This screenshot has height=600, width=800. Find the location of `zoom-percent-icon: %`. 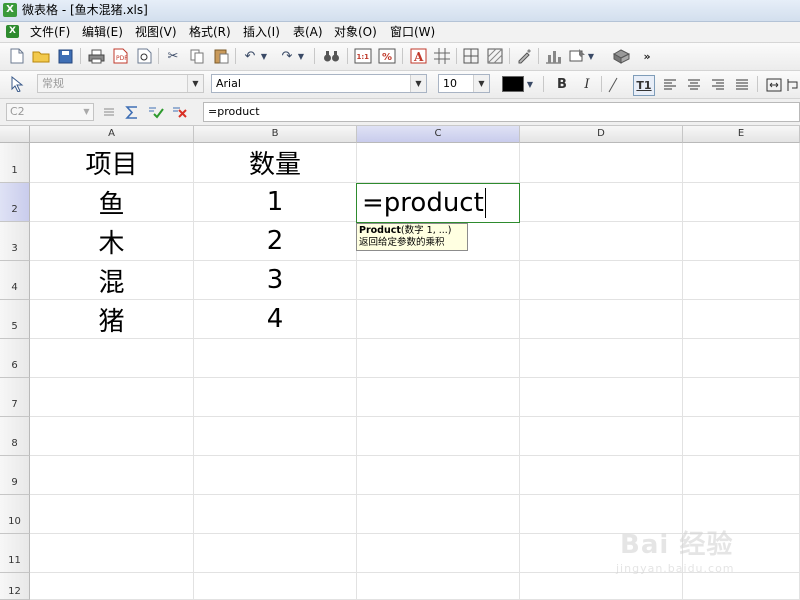

zoom-percent-icon: % is located at coordinates (387, 56).